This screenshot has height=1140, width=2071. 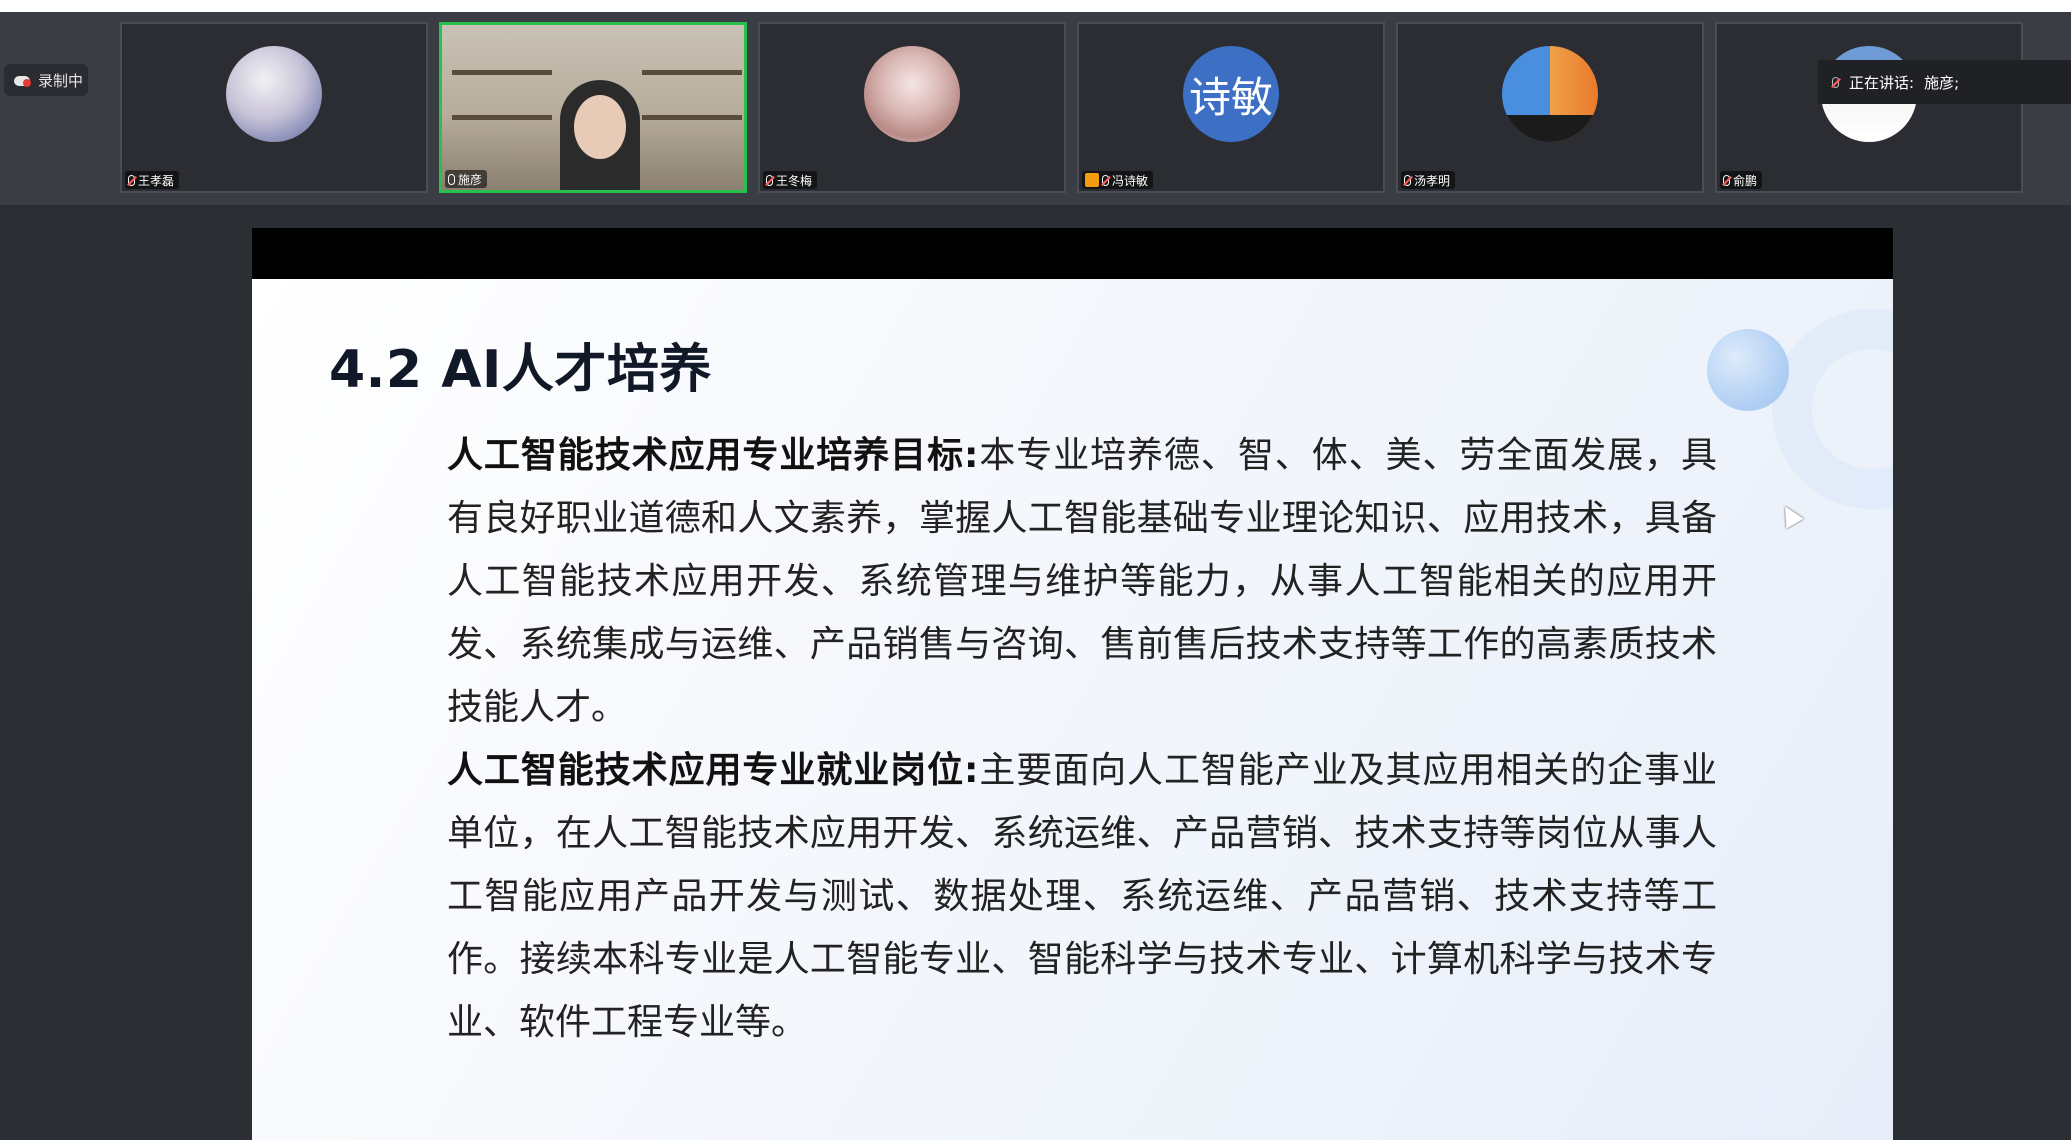 I want to click on participant-name-tag: 王冬梅, so click(x=790, y=180).